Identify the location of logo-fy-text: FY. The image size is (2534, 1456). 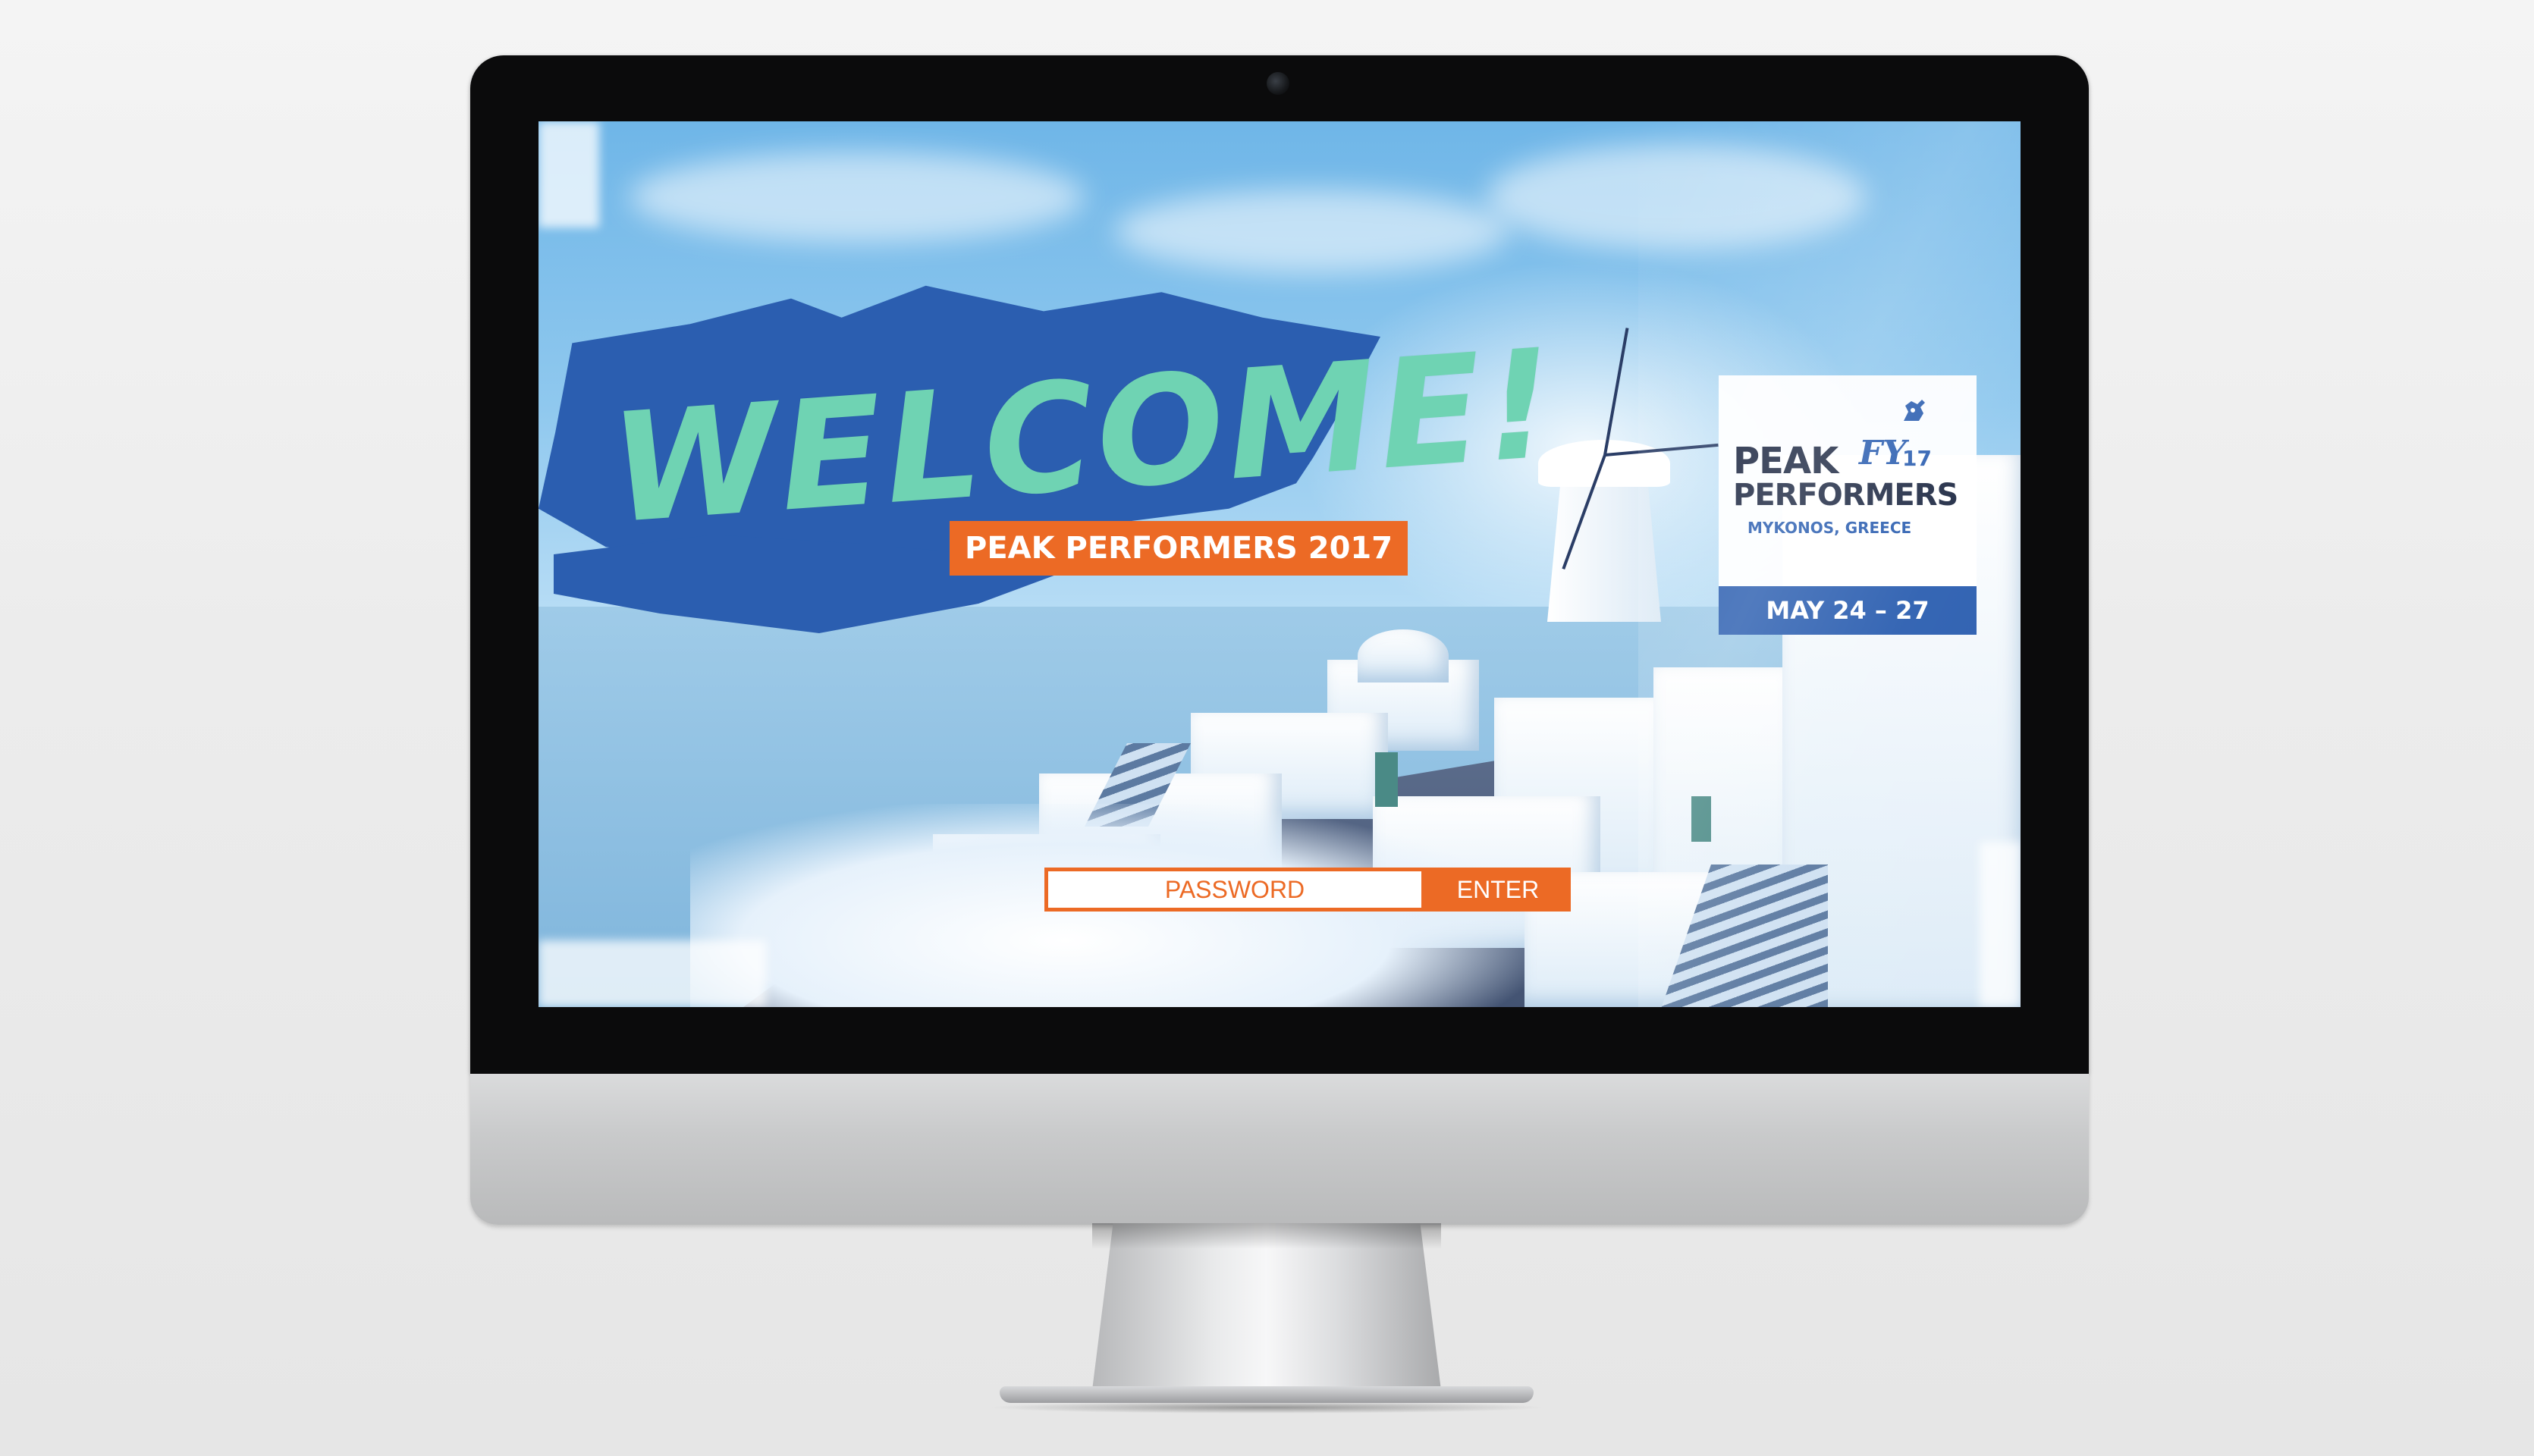
(1883, 453).